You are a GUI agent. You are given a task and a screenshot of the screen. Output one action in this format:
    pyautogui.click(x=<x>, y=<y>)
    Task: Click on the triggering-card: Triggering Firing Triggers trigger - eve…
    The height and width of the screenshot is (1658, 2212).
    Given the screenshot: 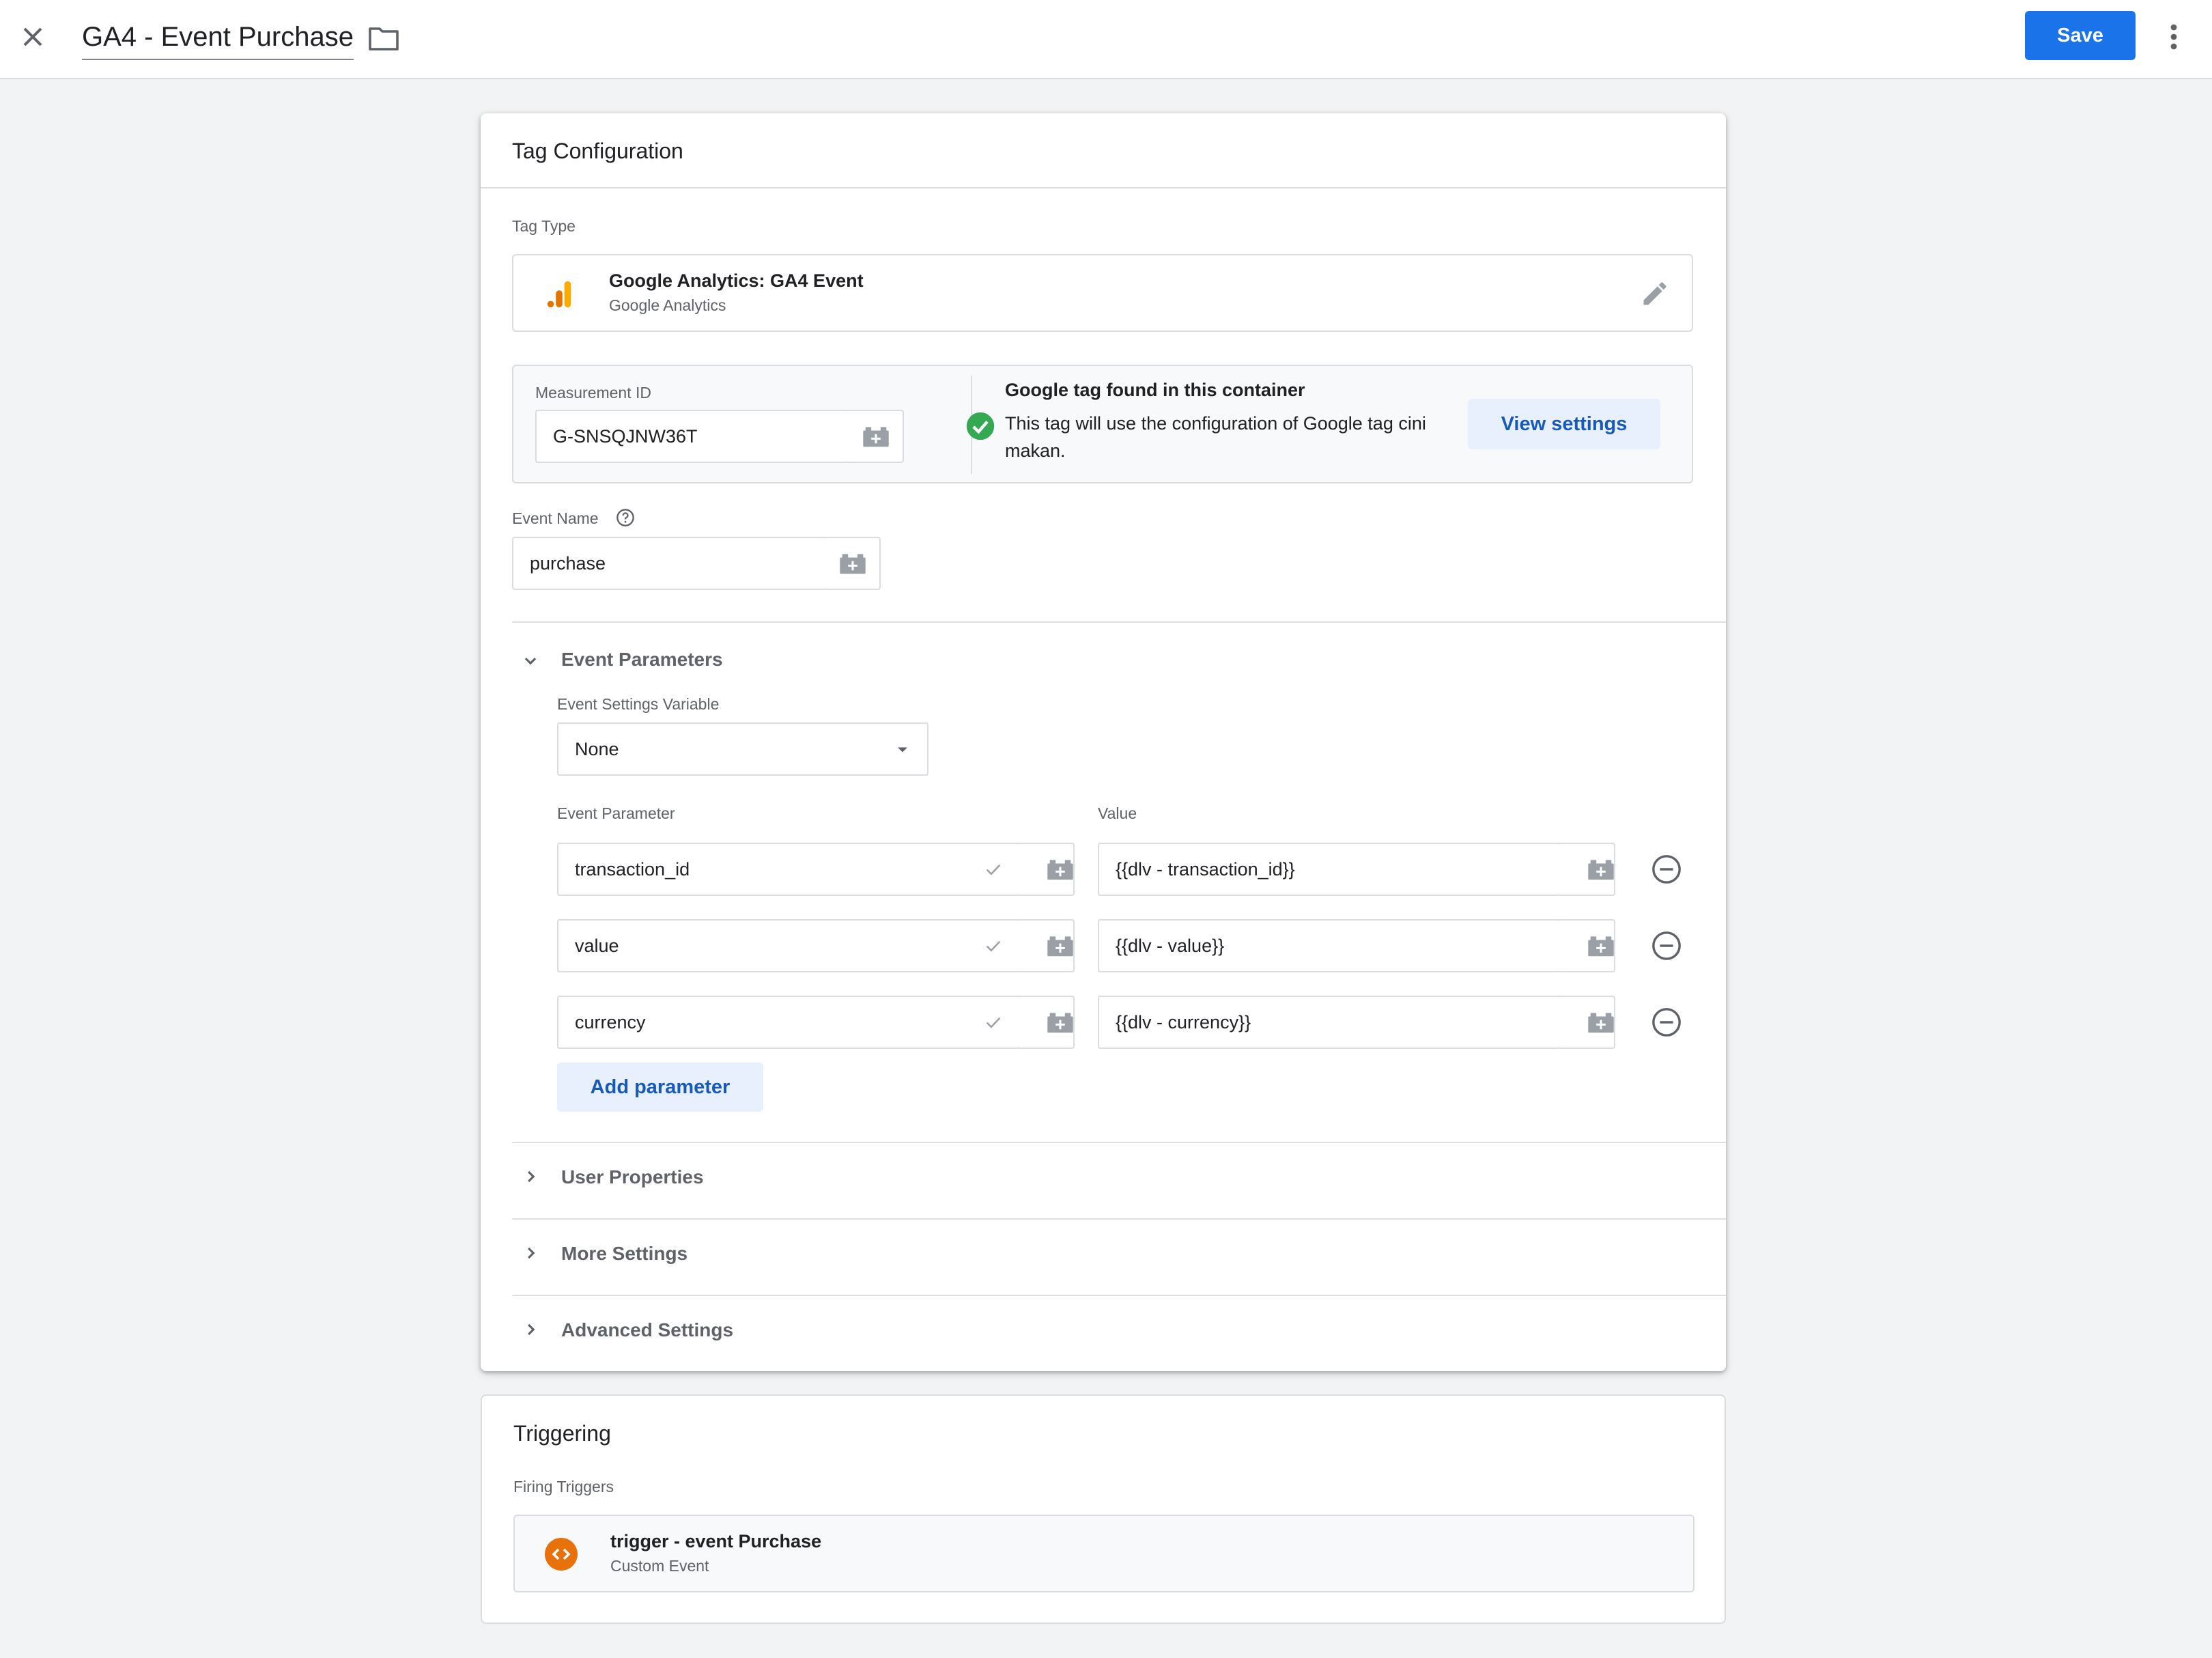 What is the action you would take?
    pyautogui.click(x=1103, y=1509)
    